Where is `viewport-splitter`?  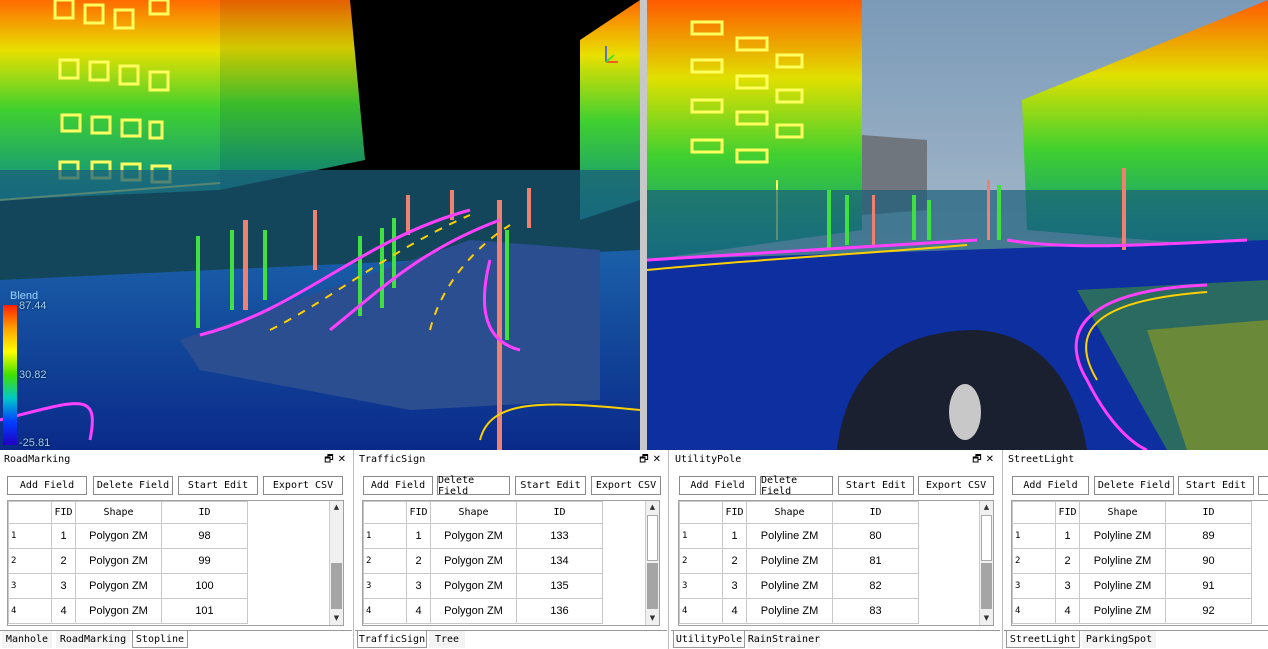
viewport-splitter is located at coordinates (643, 225).